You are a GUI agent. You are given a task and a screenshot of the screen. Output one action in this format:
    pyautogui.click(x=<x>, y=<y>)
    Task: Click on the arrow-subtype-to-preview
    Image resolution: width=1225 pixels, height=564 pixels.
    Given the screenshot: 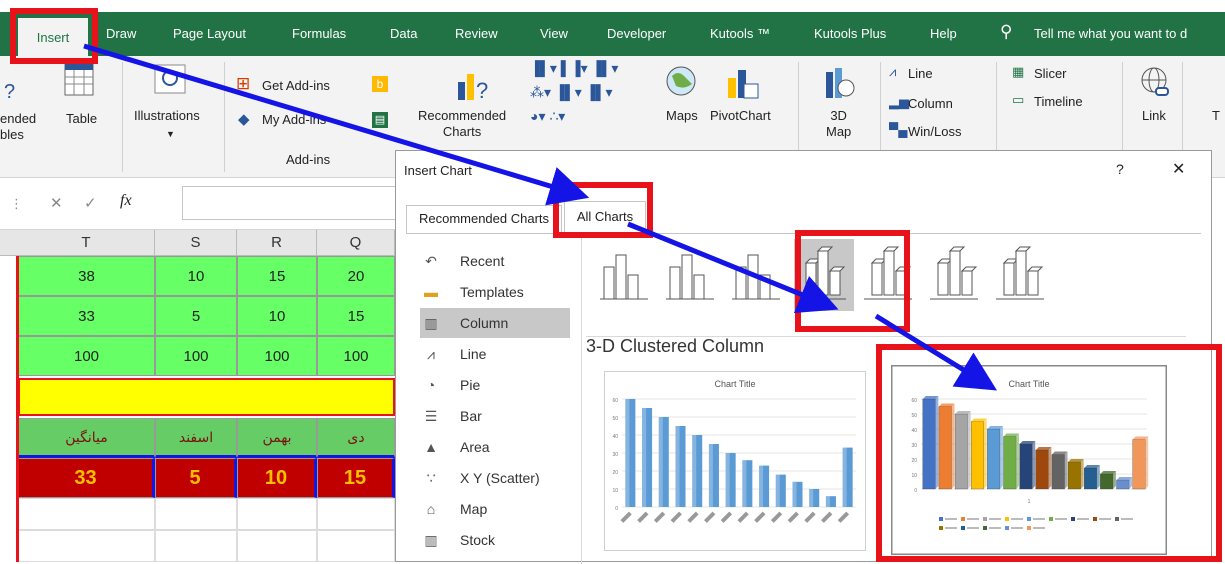 What is the action you would take?
    pyautogui.click(x=936, y=352)
    